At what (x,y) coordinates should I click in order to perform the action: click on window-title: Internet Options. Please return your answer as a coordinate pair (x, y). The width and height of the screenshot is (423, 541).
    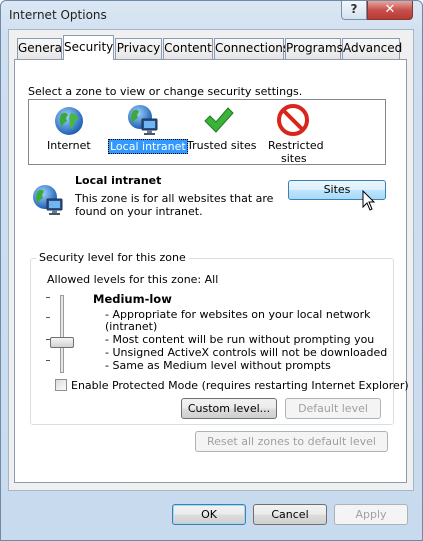
    Looking at the image, I should click on (58, 15).